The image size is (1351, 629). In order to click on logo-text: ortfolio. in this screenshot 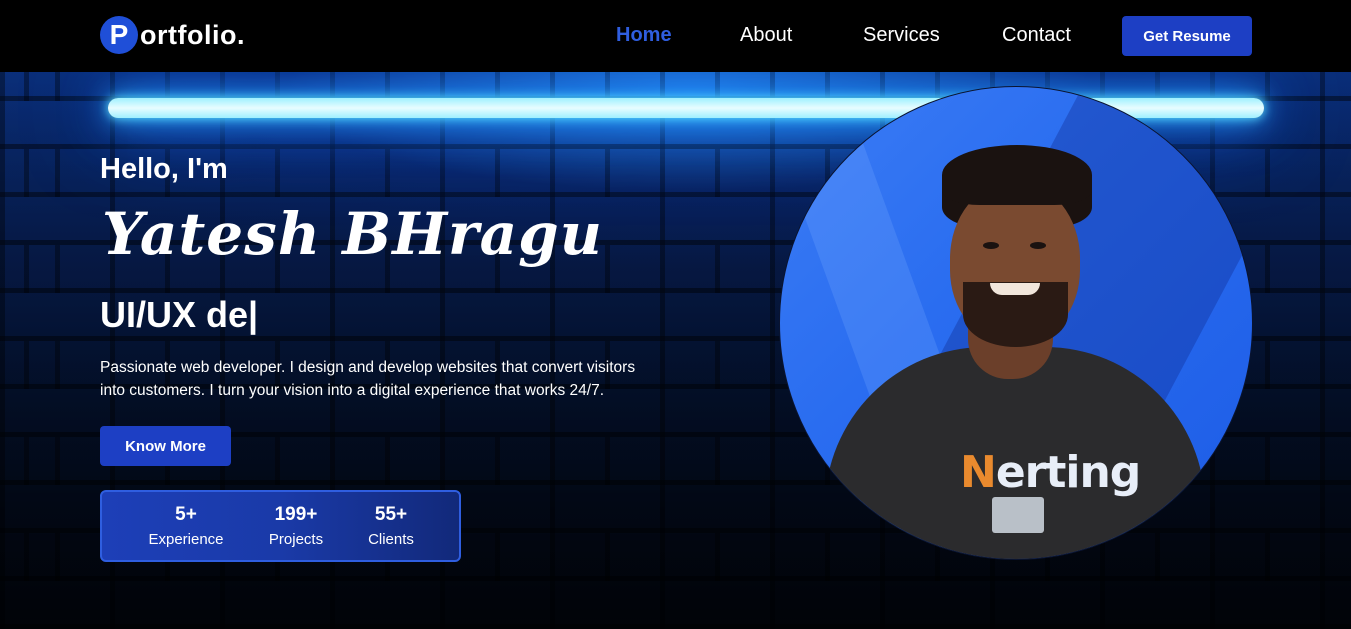, I will do `click(192, 34)`.